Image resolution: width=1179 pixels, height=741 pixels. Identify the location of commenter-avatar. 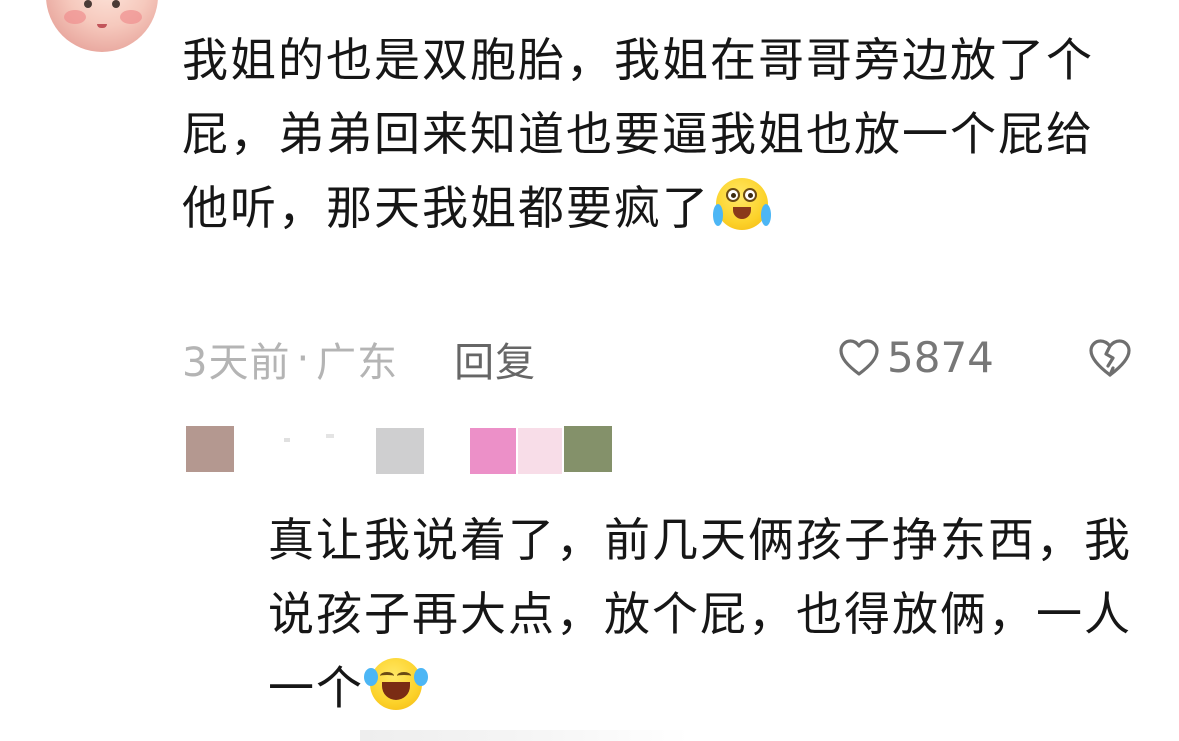
(102, 26).